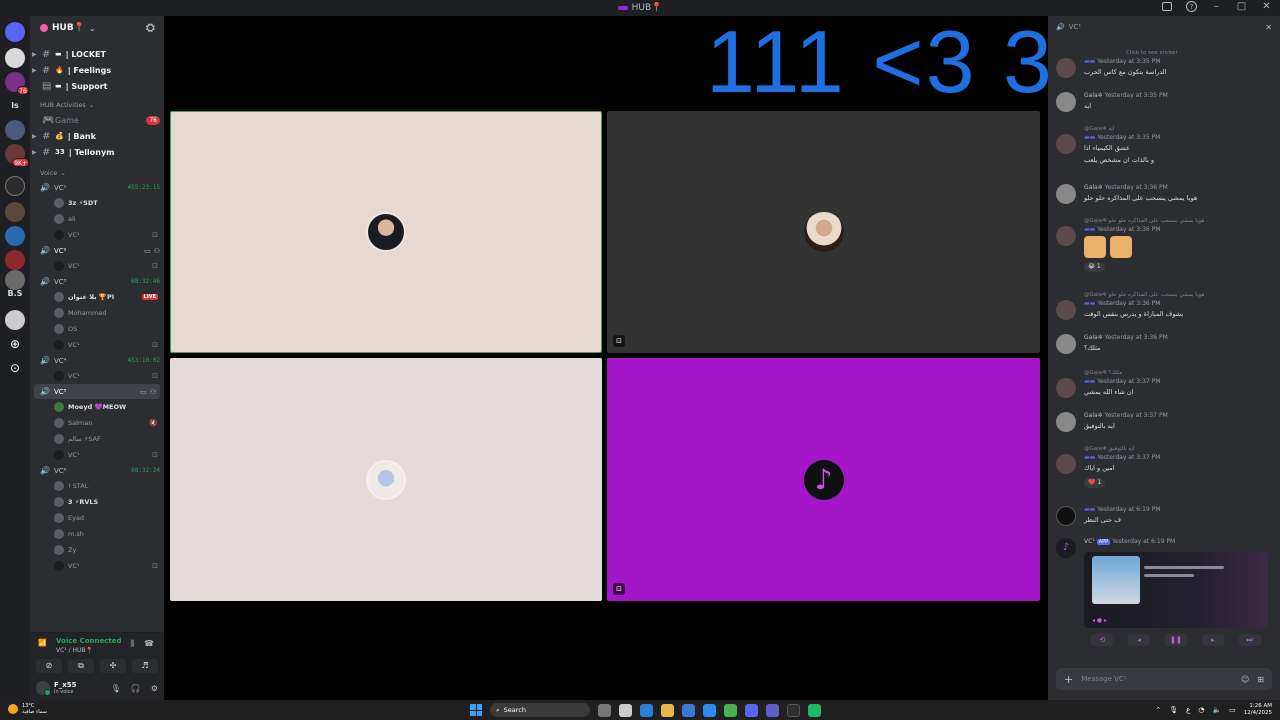  I want to click on home-button, so click(15, 32).